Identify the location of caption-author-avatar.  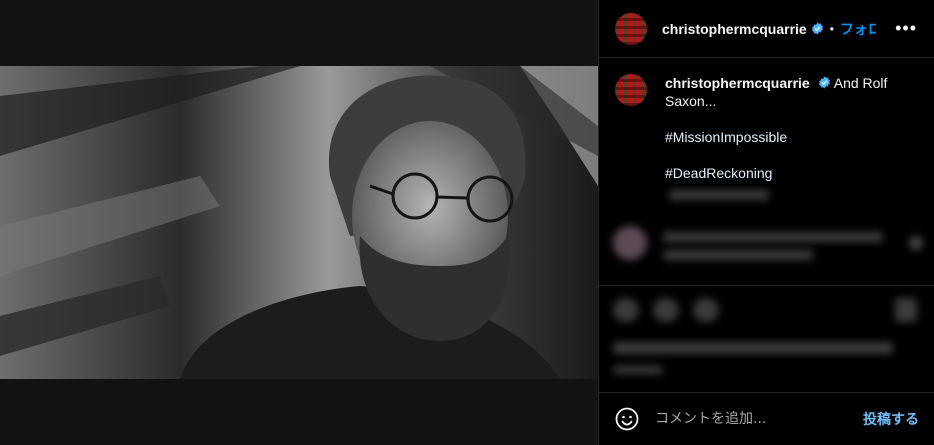
(631, 90).